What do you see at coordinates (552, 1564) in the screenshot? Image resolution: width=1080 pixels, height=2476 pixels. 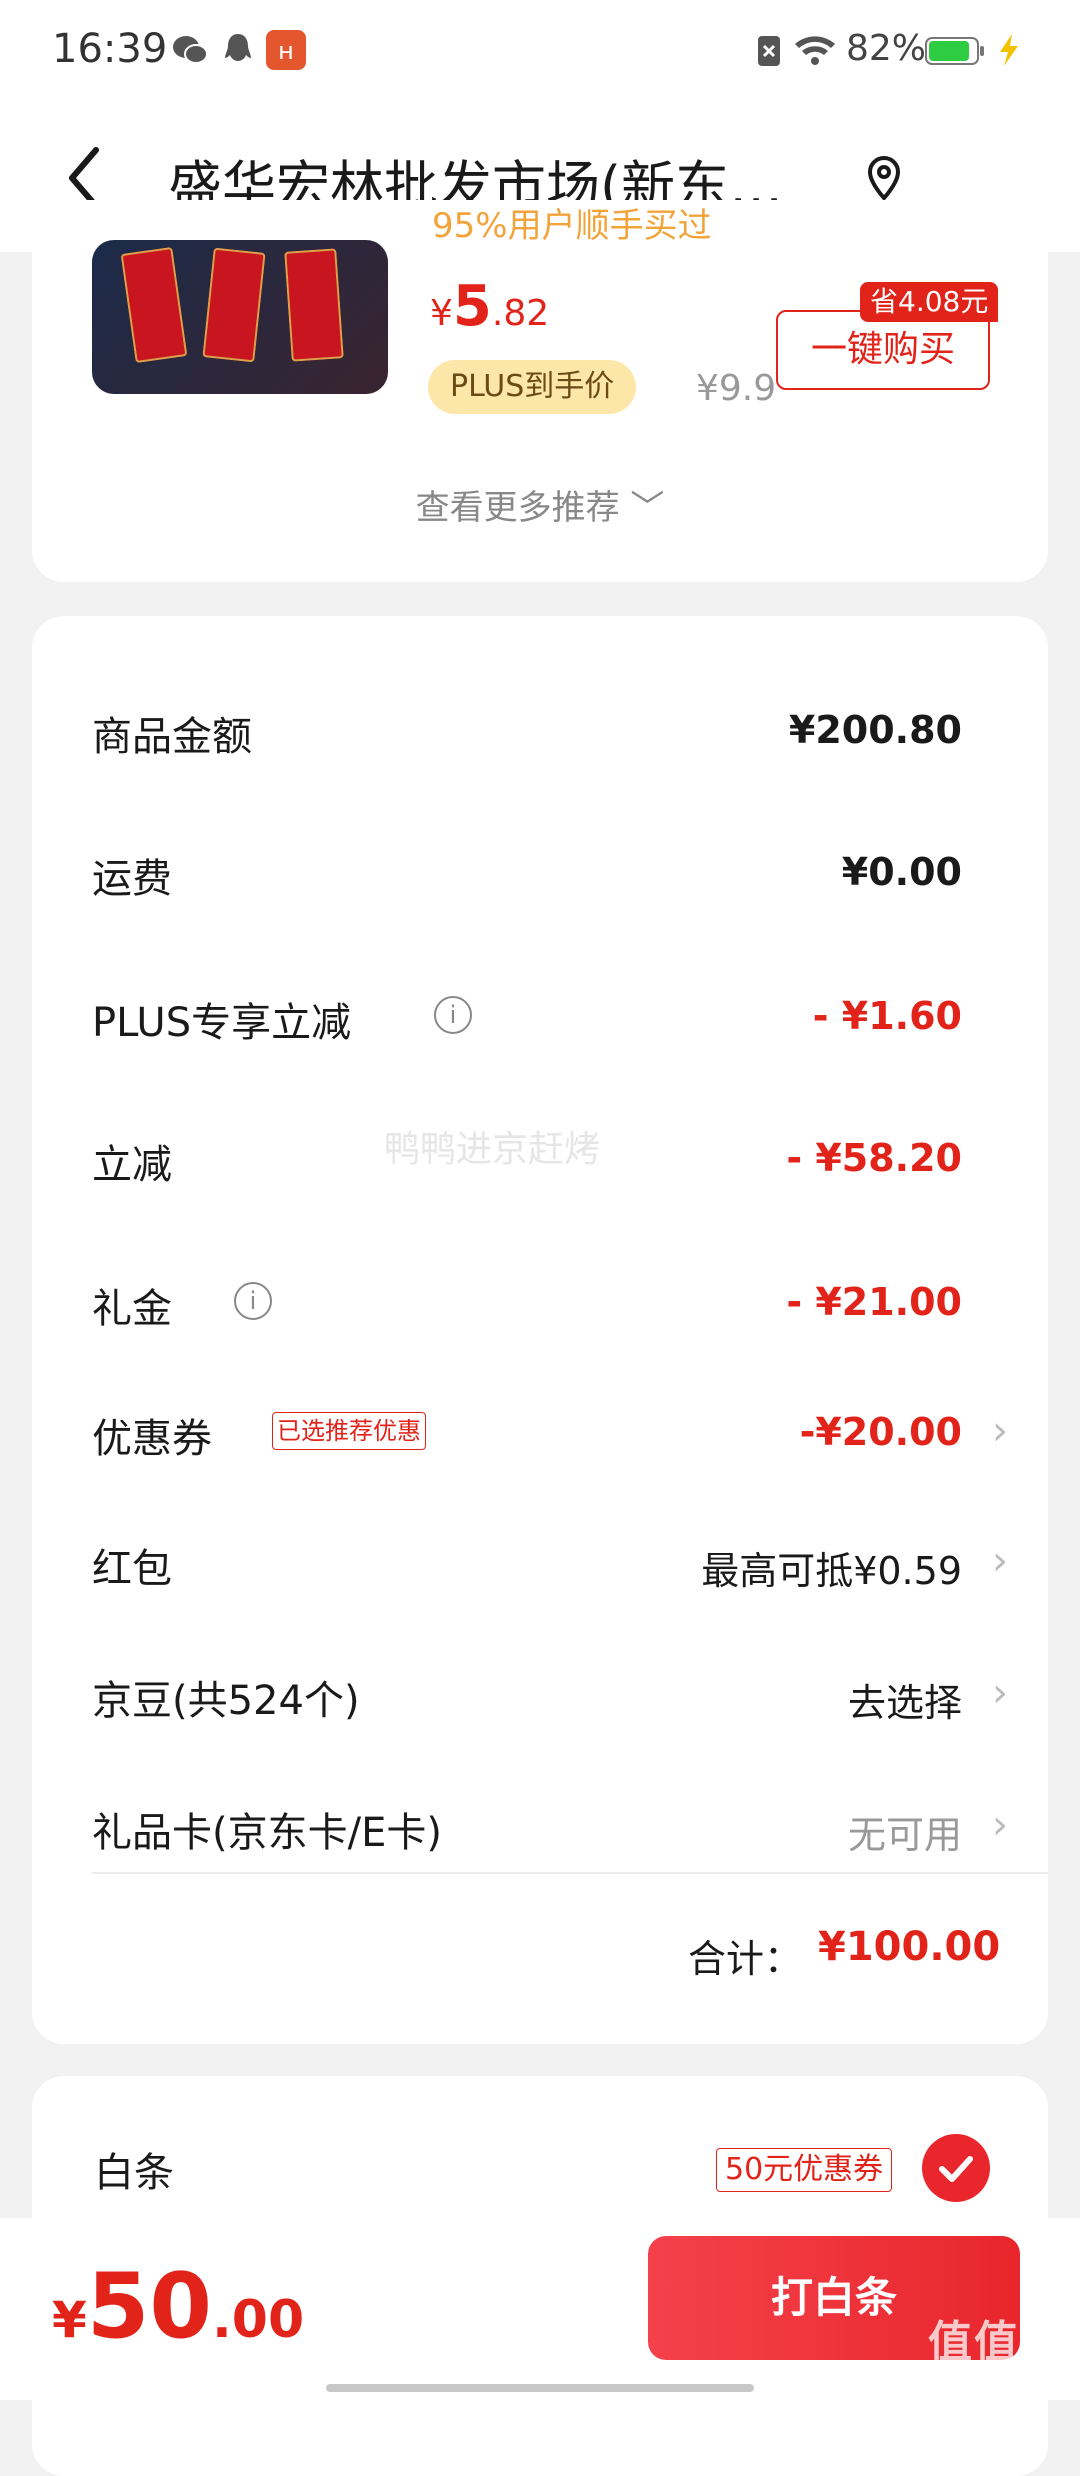 I see `row-red-packet: 红包 最高可抵¥0.59 ›` at bounding box center [552, 1564].